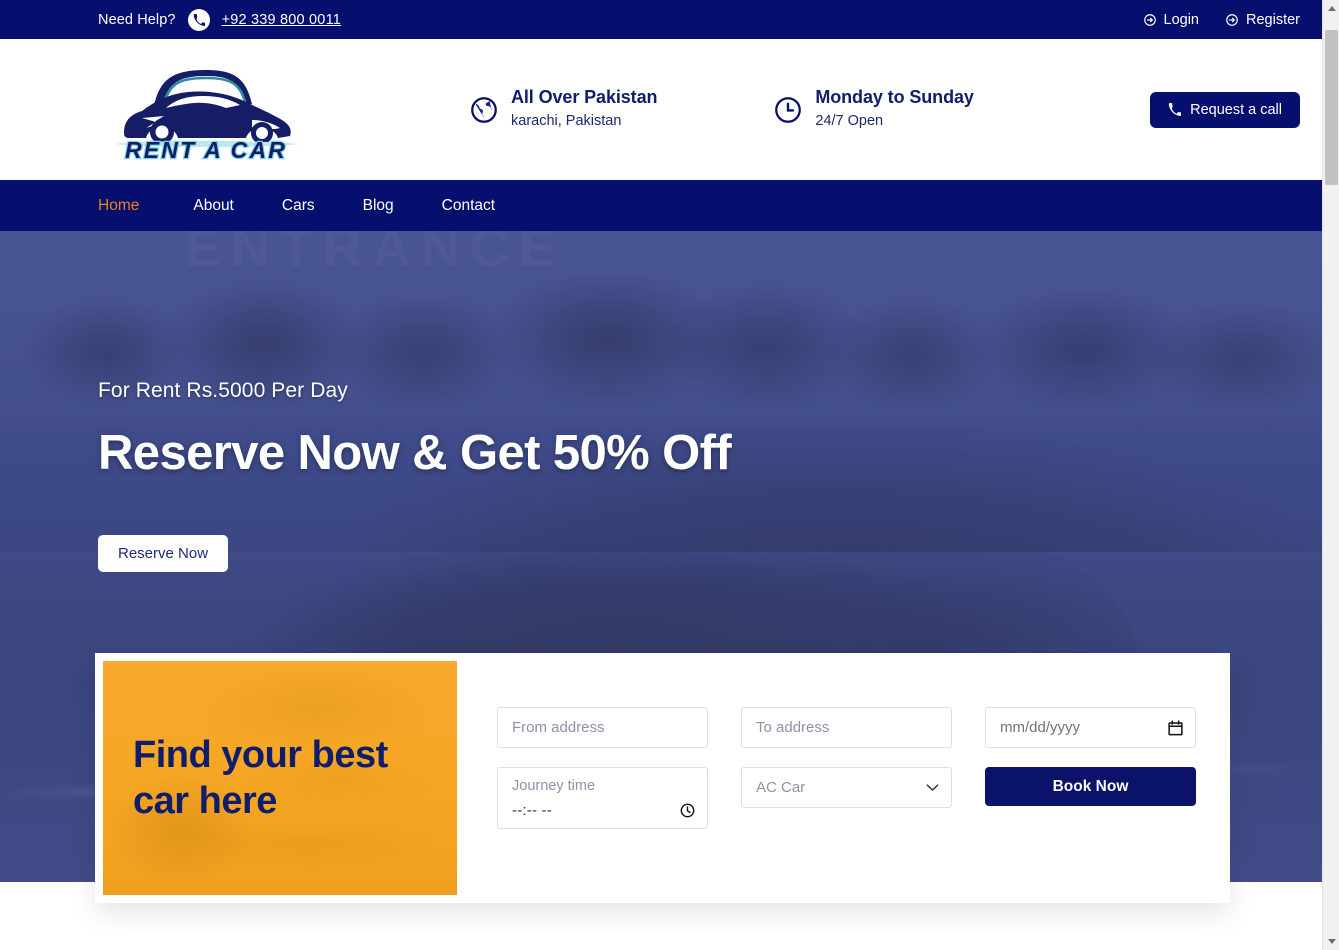 This screenshot has height=950, width=1339. What do you see at coordinates (205, 110) in the screenshot?
I see `site-logo: RENT A CAR` at bounding box center [205, 110].